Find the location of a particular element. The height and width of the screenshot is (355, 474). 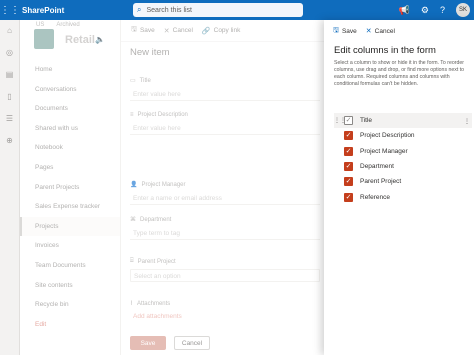

globe-icon: ◎ is located at coordinates (9, 53).